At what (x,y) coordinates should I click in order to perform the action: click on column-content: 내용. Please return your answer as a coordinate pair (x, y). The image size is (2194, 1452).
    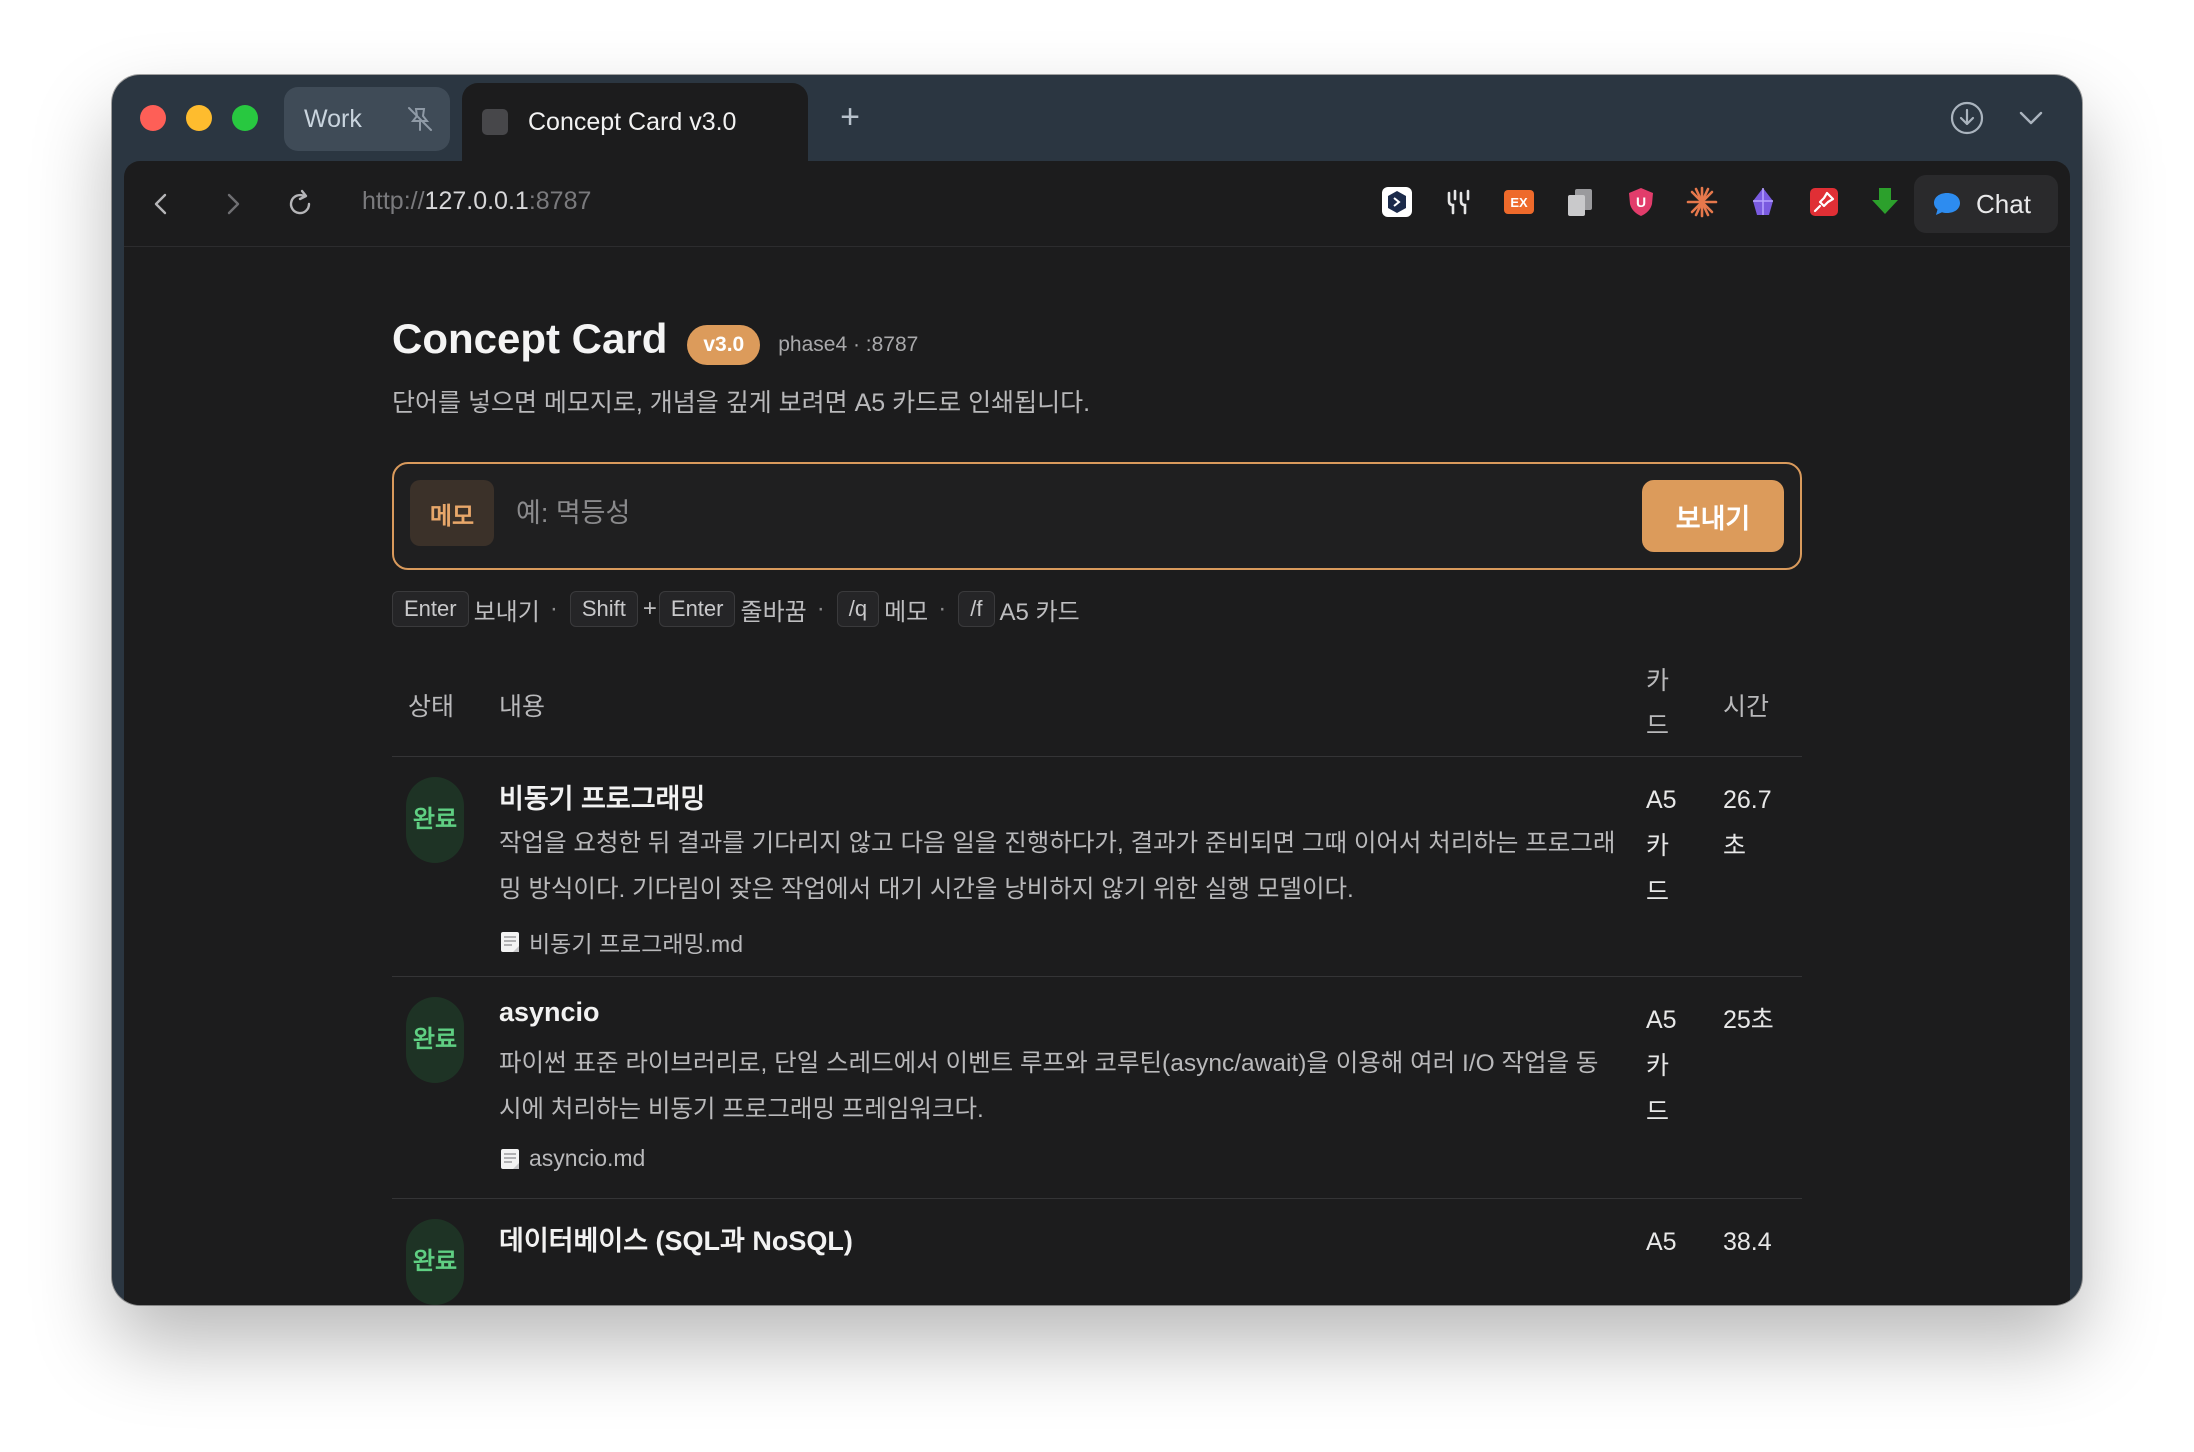
    Looking at the image, I should click on (522, 707).